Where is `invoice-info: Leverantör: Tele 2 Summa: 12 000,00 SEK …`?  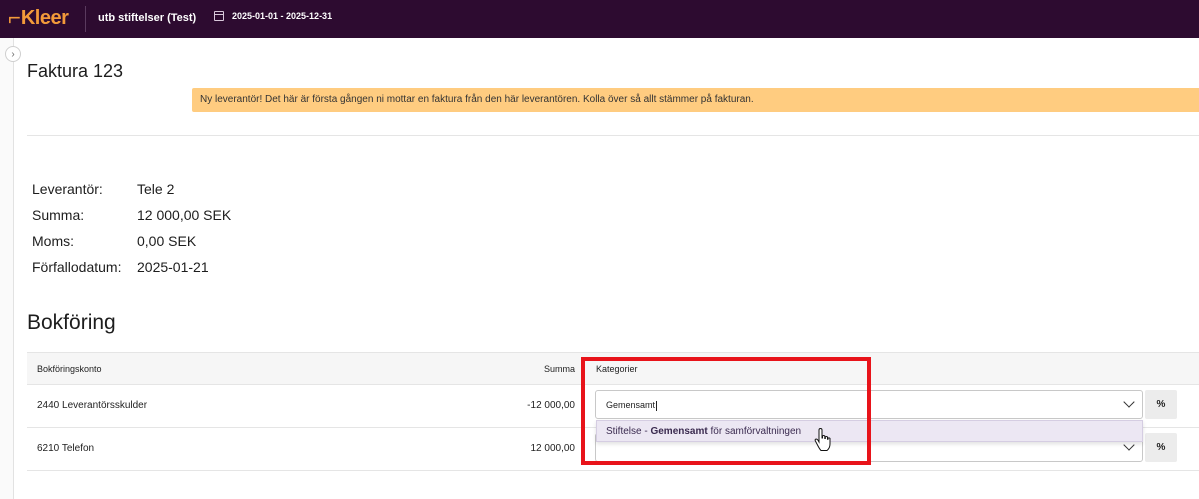 invoice-info: Leverantör: Tele 2 Summa: 12 000,00 SEK … is located at coordinates (131, 228).